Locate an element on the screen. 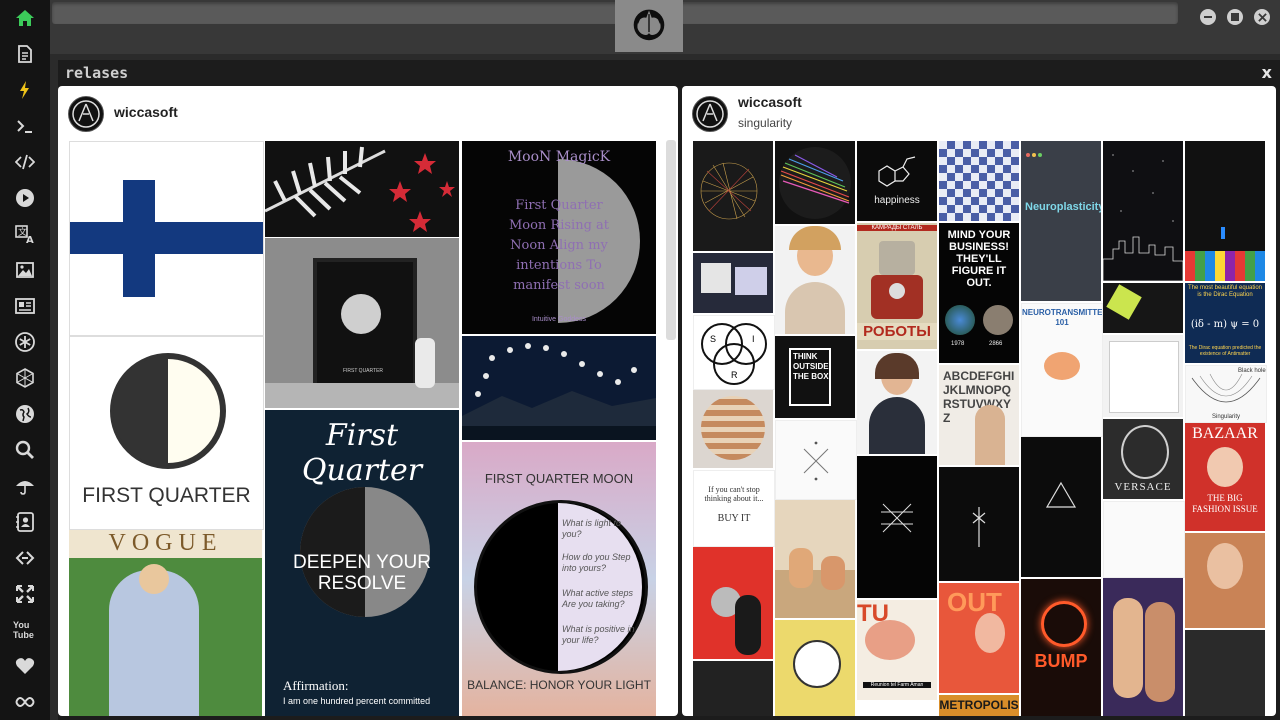  panel-close-button: x is located at coordinates (1267, 72).